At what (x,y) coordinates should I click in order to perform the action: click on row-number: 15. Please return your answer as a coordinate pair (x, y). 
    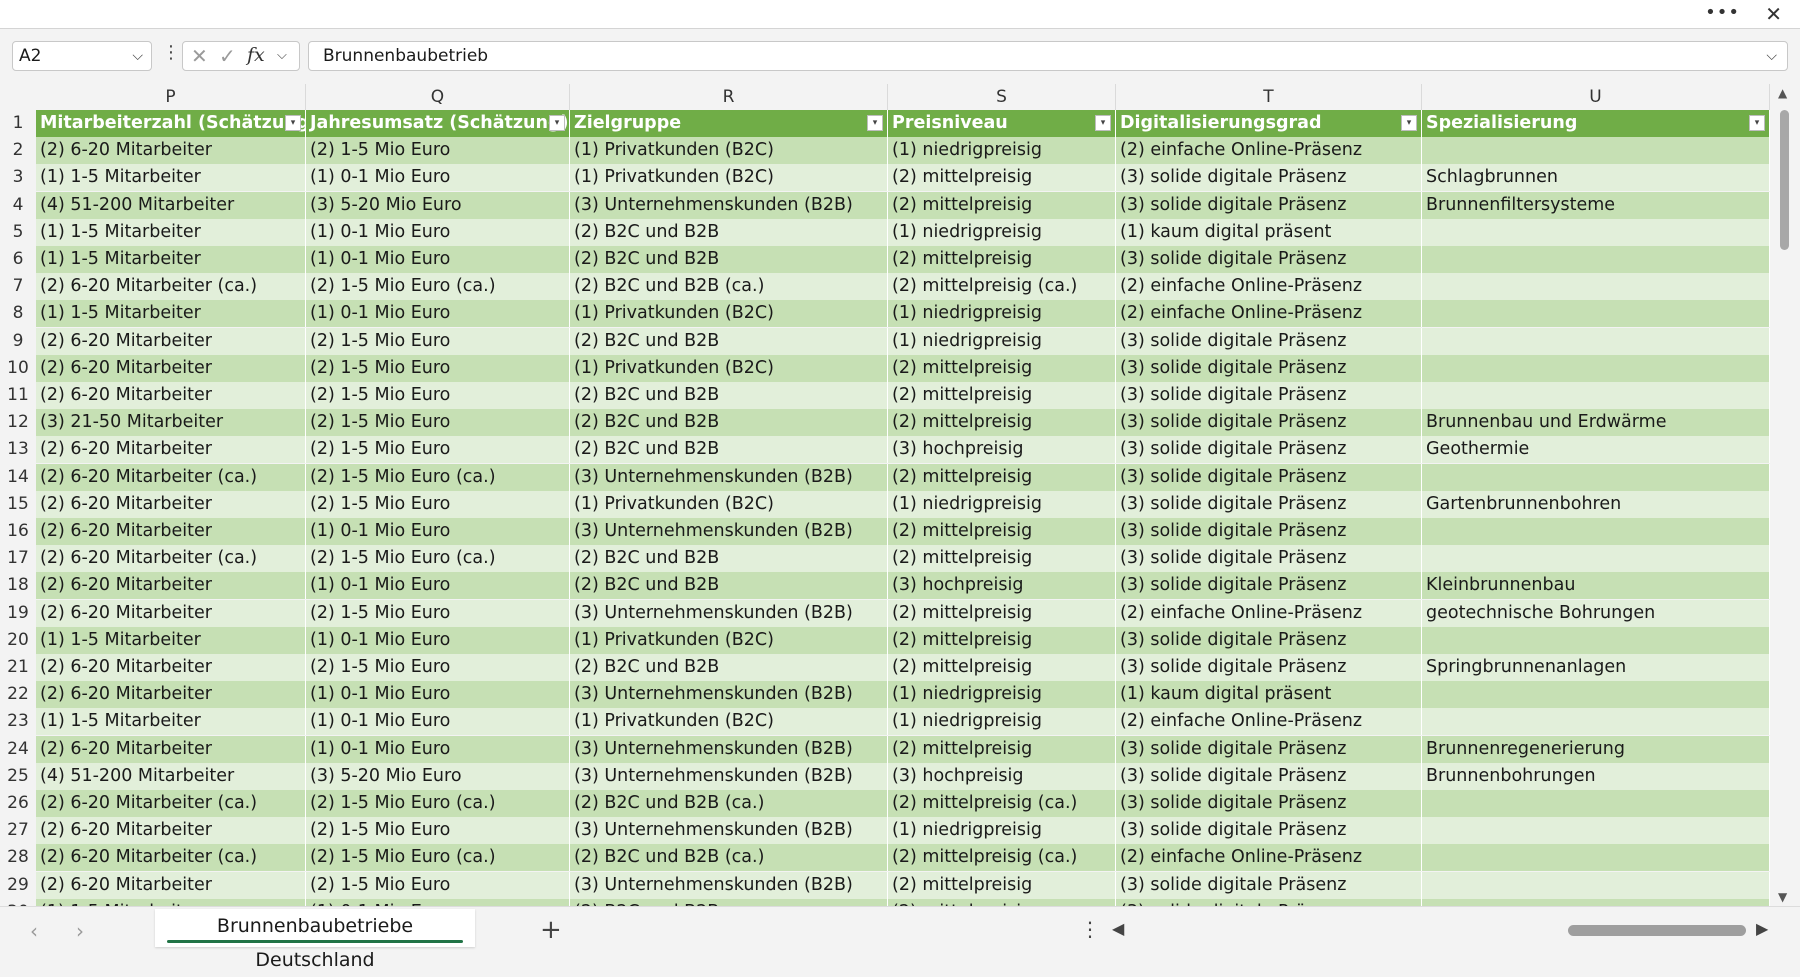
    Looking at the image, I should click on (18, 504).